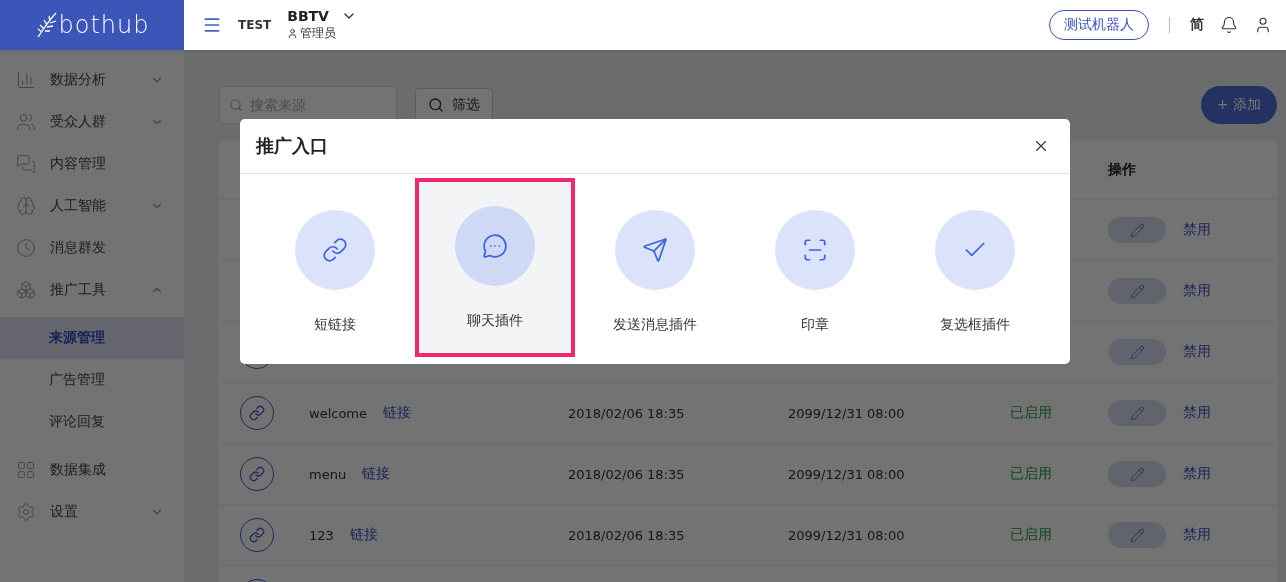 The height and width of the screenshot is (582, 1286). Describe the element at coordinates (26, 164) in the screenshot. I see `chat-bubbles-icon` at that location.